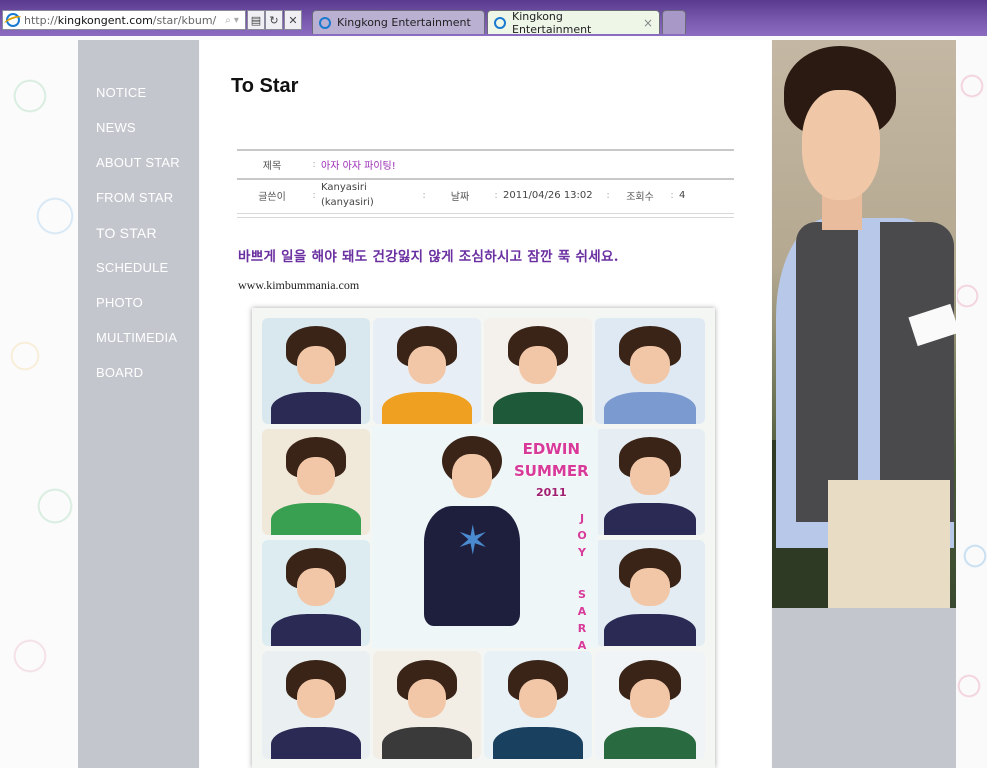  I want to click on ie-icon, so click(13, 20).